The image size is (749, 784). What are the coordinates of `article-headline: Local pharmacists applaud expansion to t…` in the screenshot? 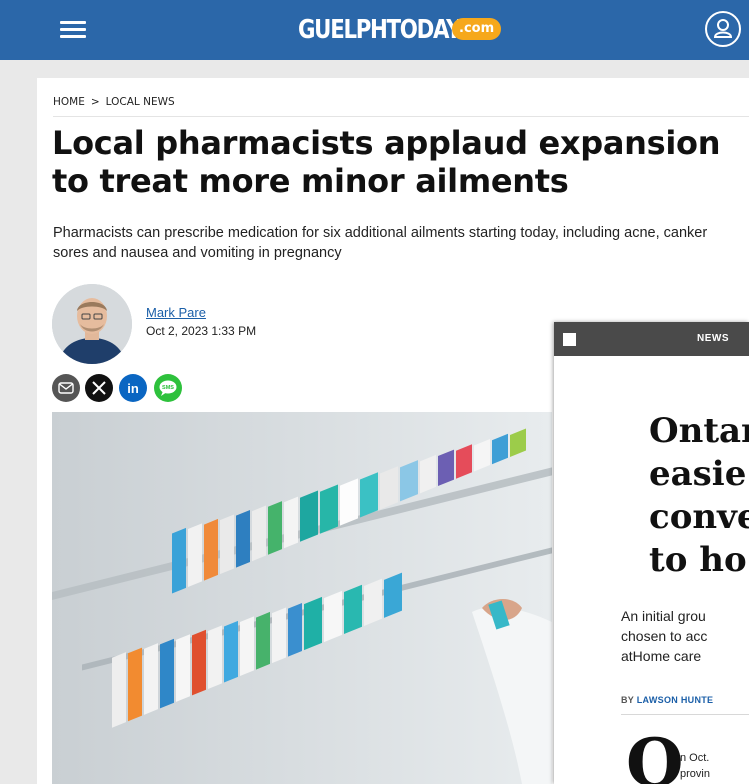 It's located at (386, 162).